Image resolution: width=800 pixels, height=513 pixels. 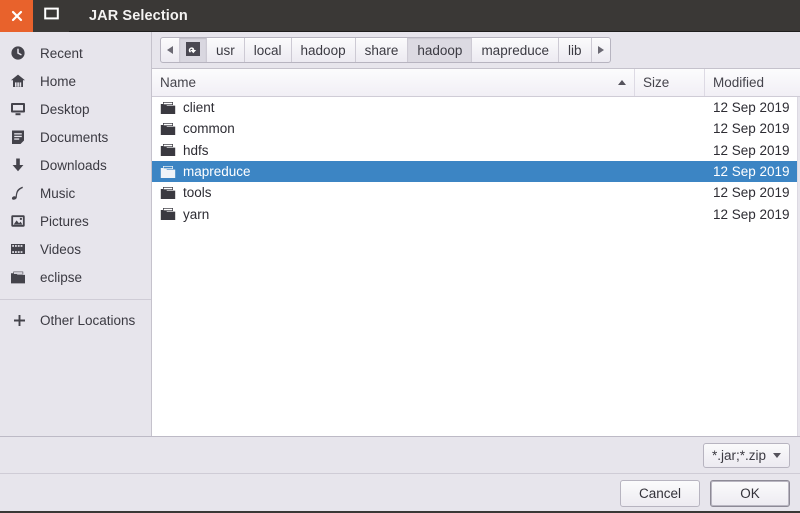 What do you see at coordinates (575, 50) in the screenshot?
I see `breadcrumb-lib: lib` at bounding box center [575, 50].